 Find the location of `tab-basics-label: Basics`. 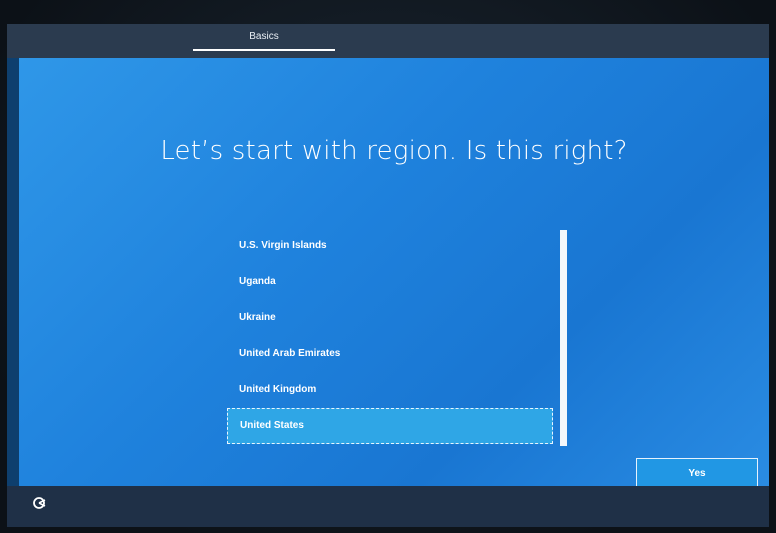

tab-basics-label: Basics is located at coordinates (264, 36).